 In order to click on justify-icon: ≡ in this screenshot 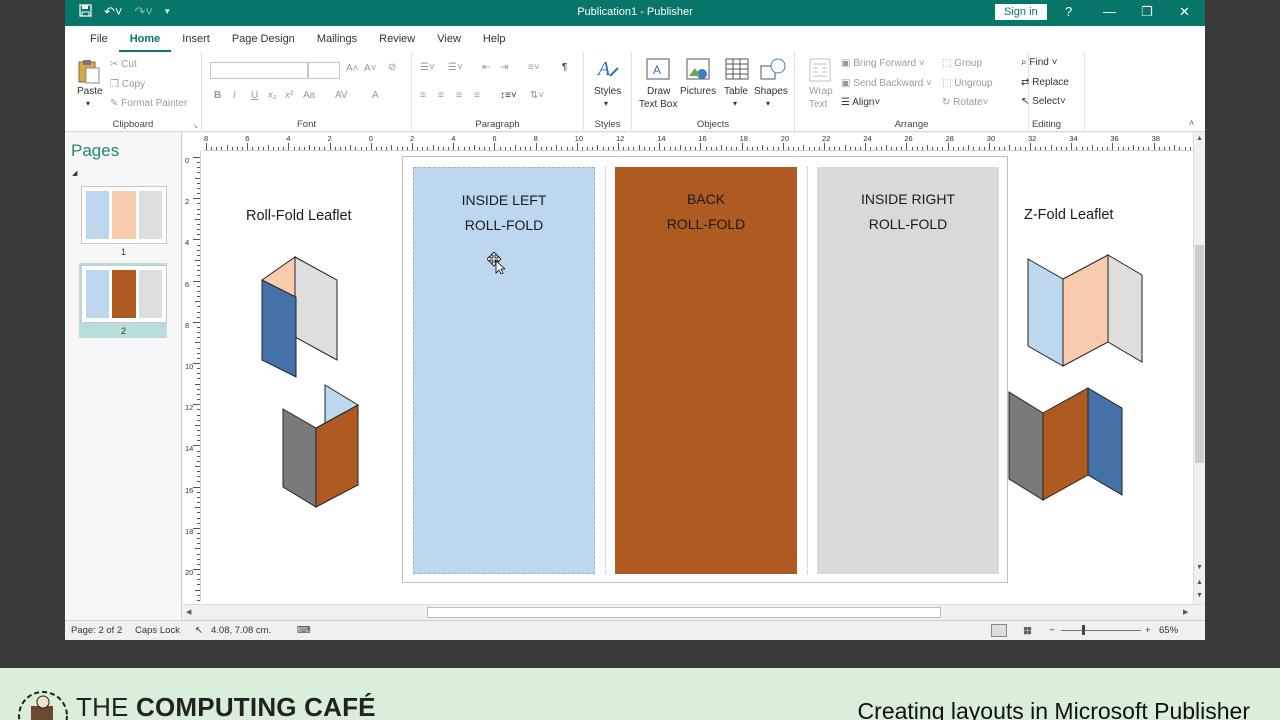, I will do `click(477, 95)`.